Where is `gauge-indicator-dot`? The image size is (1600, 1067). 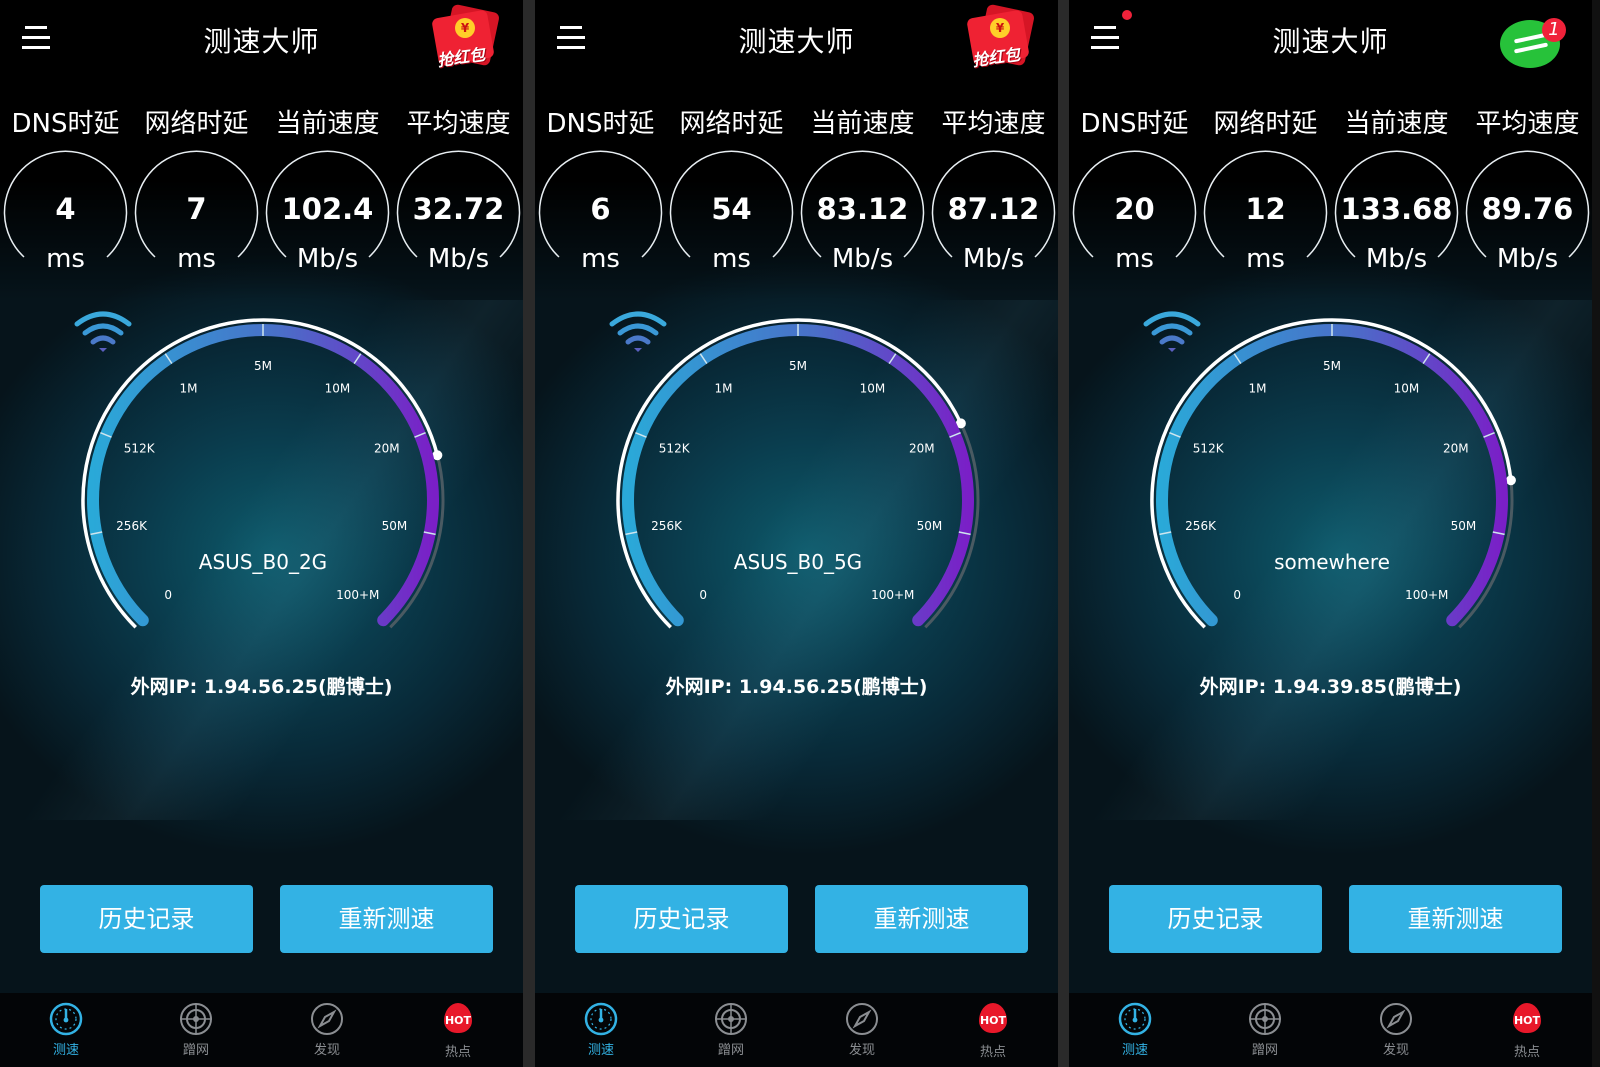 gauge-indicator-dot is located at coordinates (1510, 480).